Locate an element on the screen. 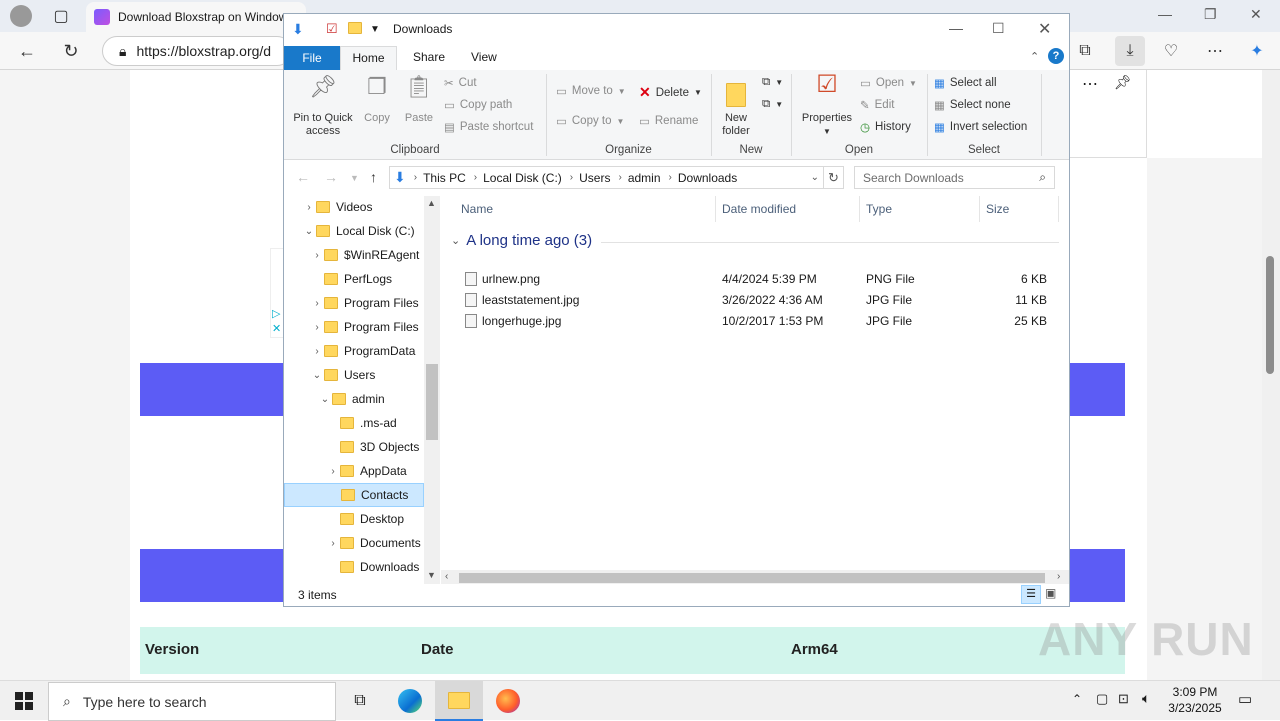 The image size is (1280, 721). copy-path-button: ▭ Copy path is located at coordinates (478, 105).